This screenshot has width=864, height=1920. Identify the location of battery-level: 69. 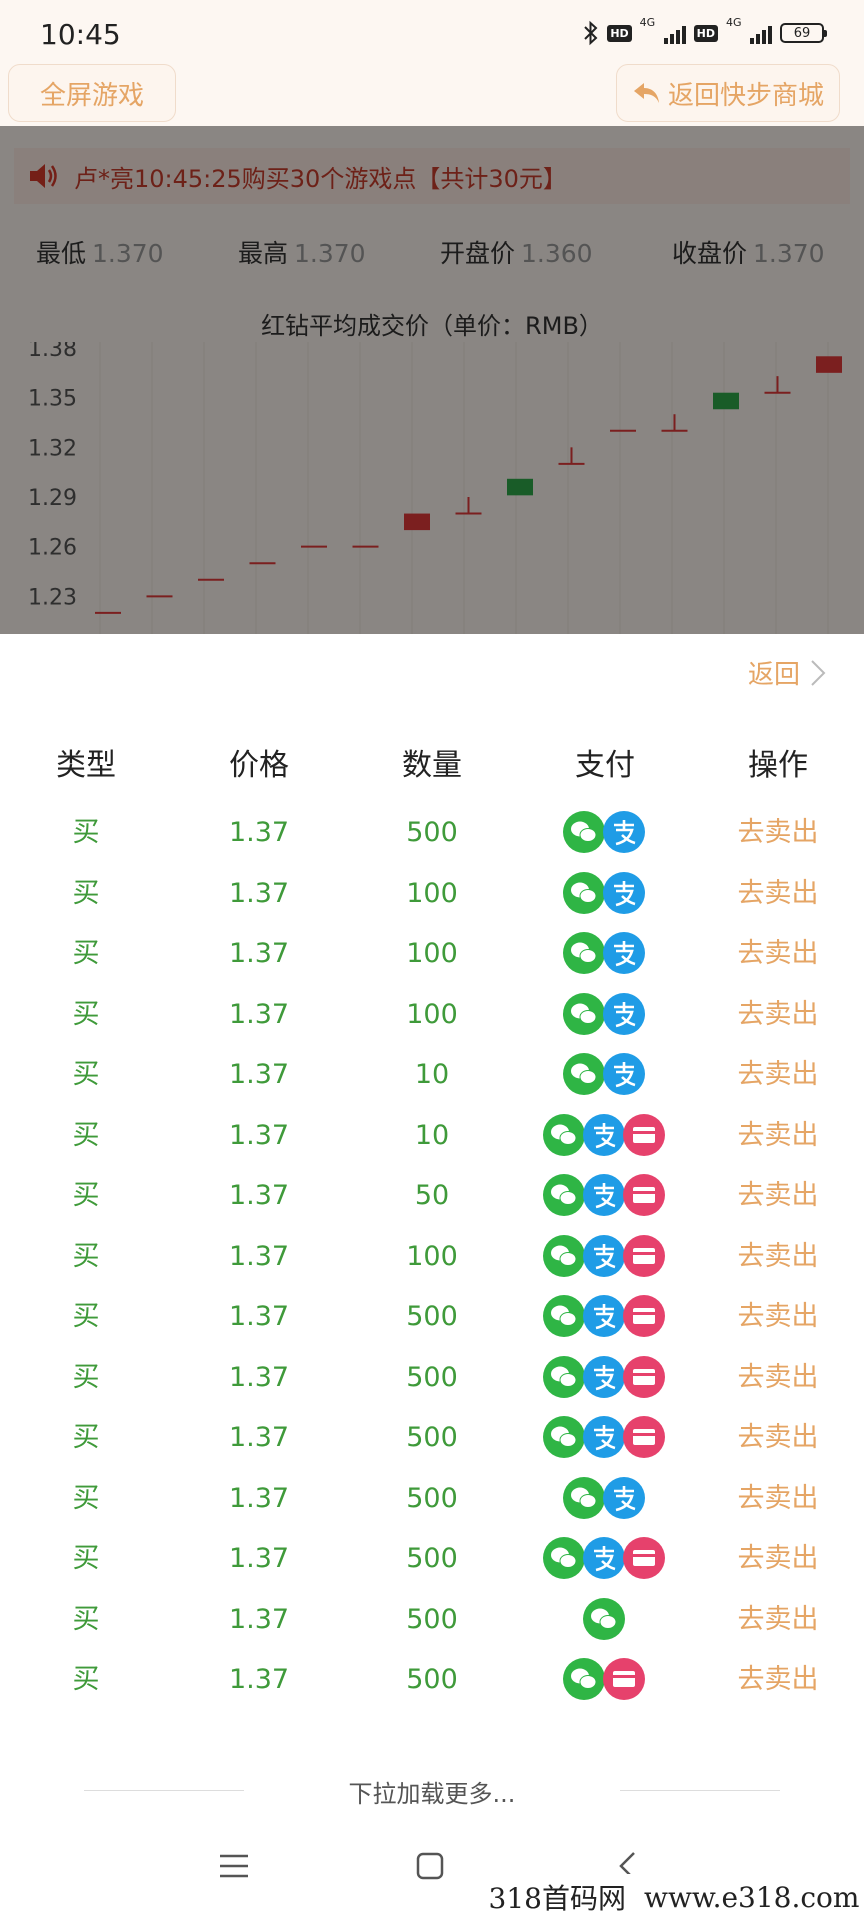
(802, 33).